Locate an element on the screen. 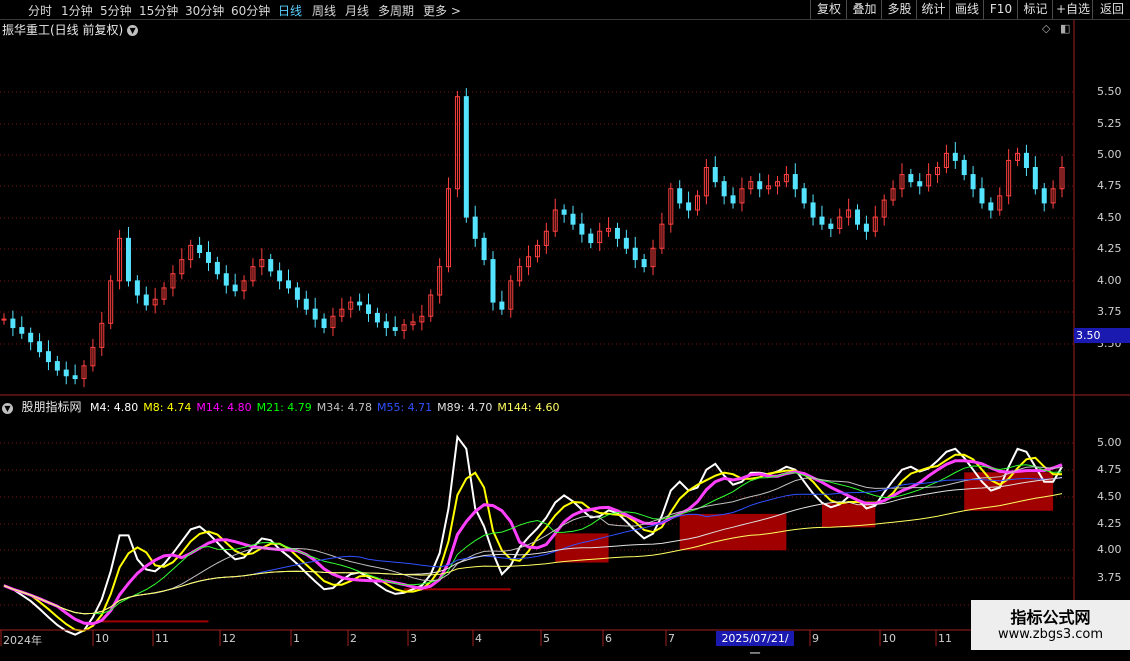  period-tab-monthly: 月线 is located at coordinates (357, 10).